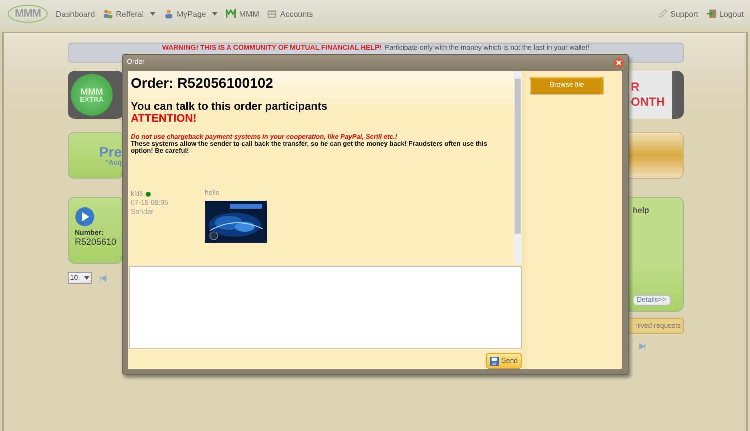 Image resolution: width=750 pixels, height=431 pixels. What do you see at coordinates (641, 210) in the screenshot?
I see `help-title: help` at bounding box center [641, 210].